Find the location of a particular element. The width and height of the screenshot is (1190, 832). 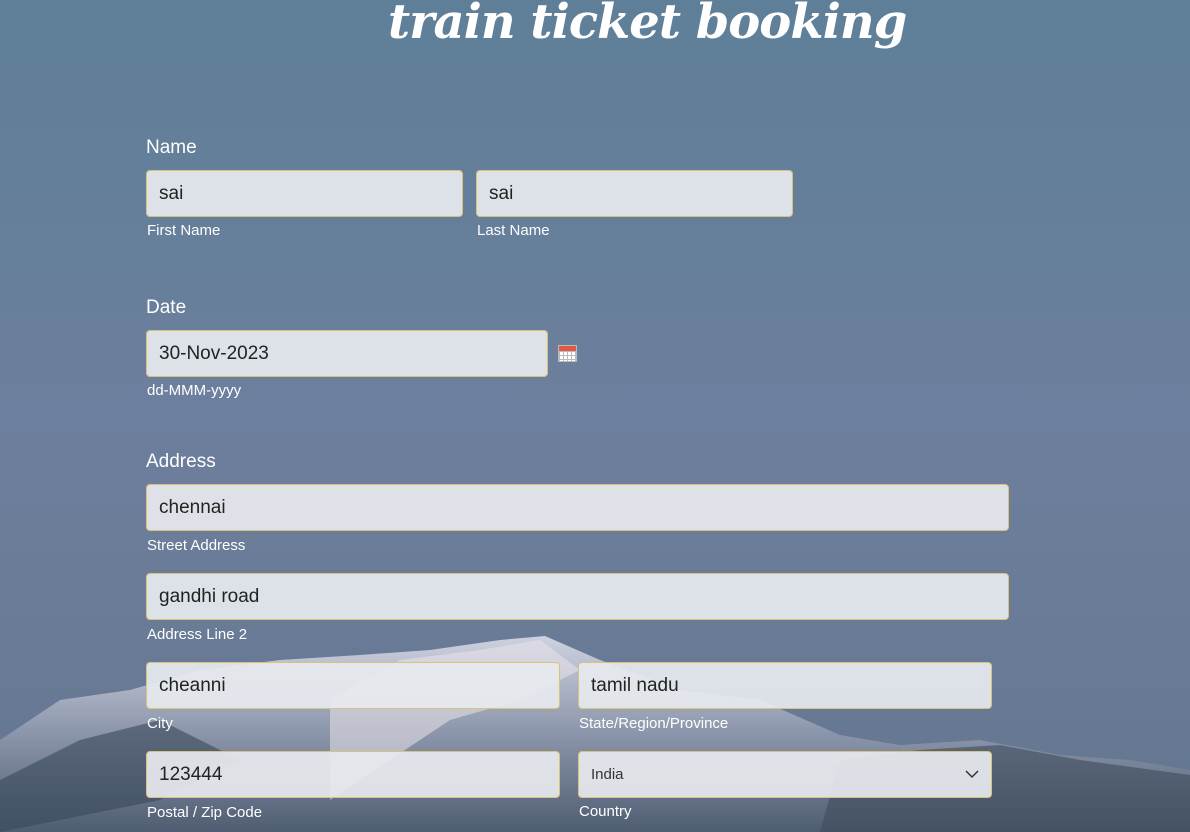

country-selected-value: India is located at coordinates (607, 774).